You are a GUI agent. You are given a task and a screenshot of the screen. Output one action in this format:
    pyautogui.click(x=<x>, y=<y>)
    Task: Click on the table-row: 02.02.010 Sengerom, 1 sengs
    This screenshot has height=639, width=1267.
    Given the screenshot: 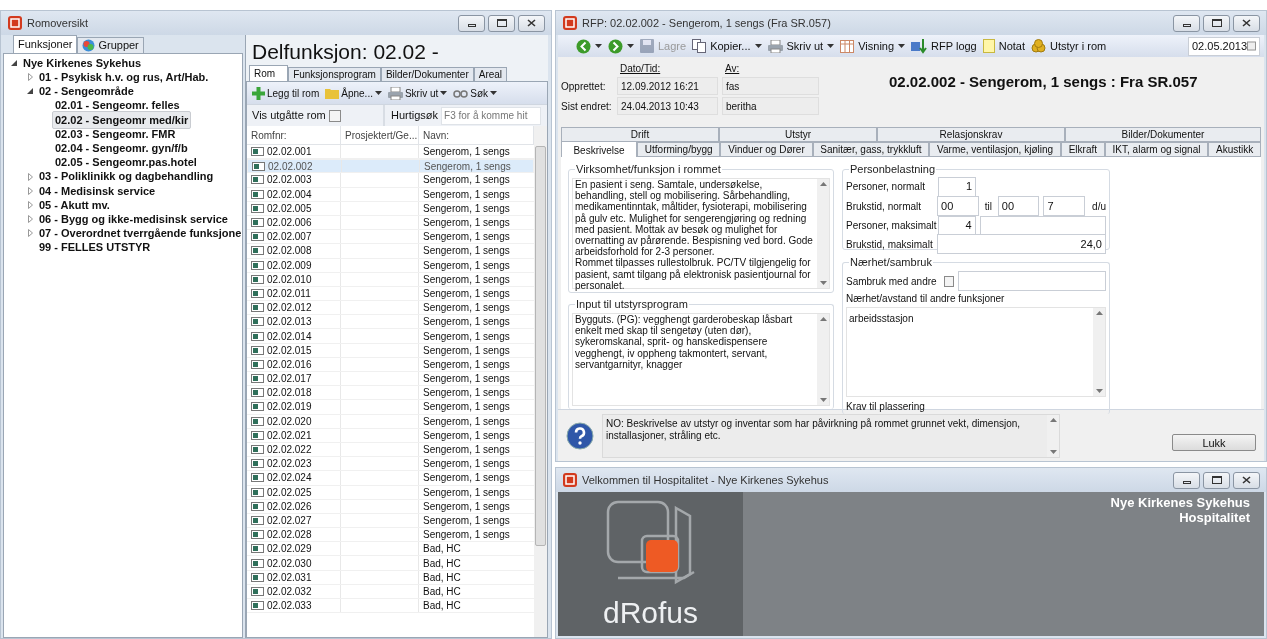 What is the action you would take?
    pyautogui.click(x=390, y=279)
    